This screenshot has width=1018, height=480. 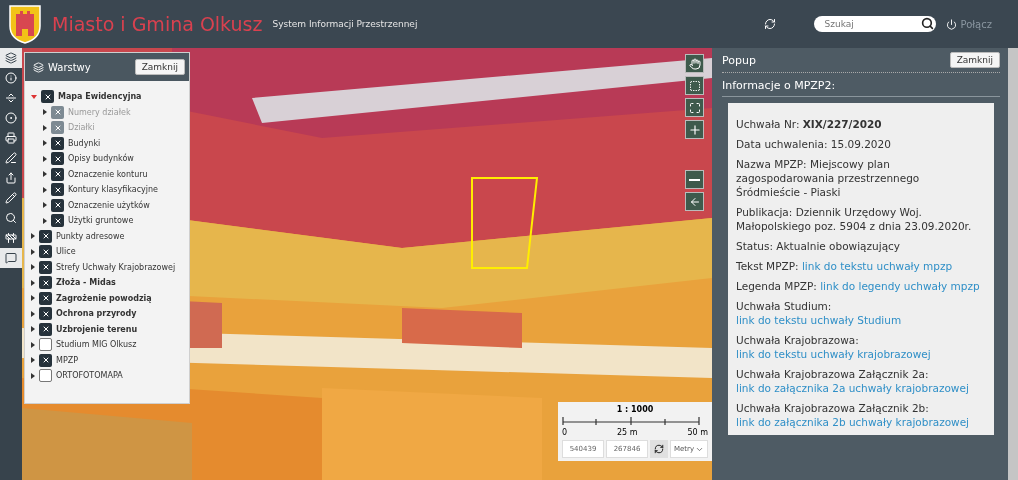 I want to click on scale-label: 25 m, so click(x=627, y=432).